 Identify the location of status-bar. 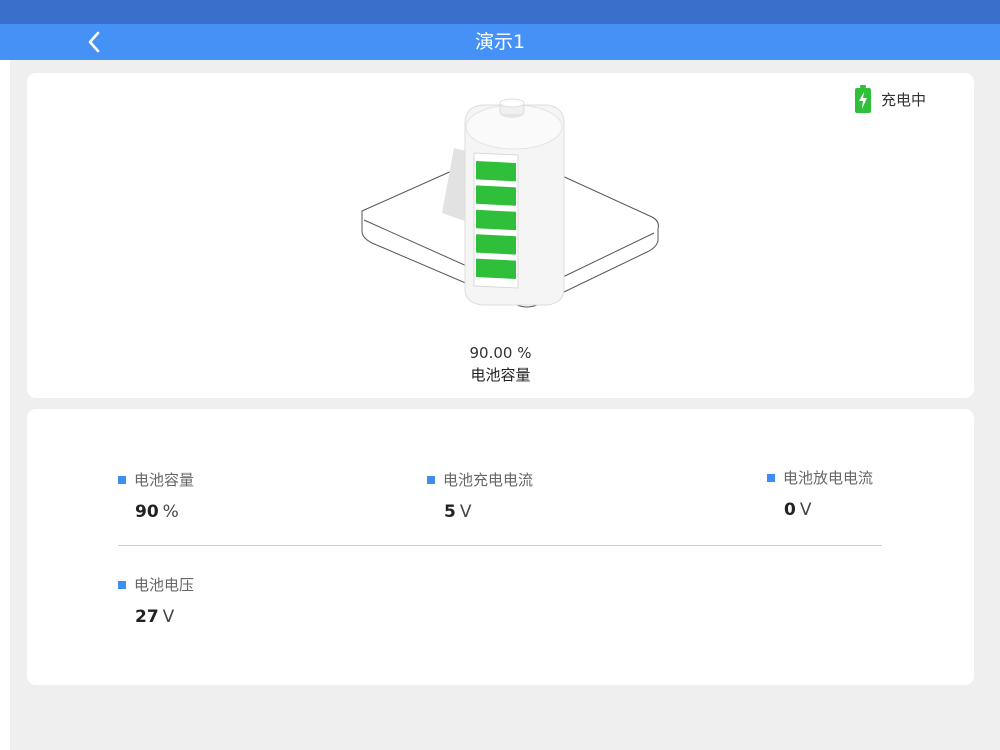
(500, 12).